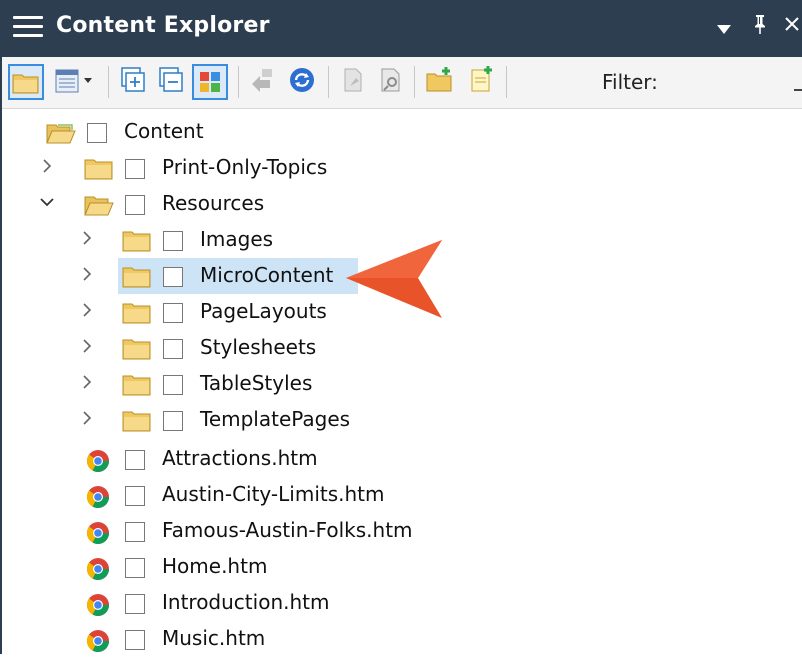  I want to click on tree-item-label: MicroContent, so click(267, 275).